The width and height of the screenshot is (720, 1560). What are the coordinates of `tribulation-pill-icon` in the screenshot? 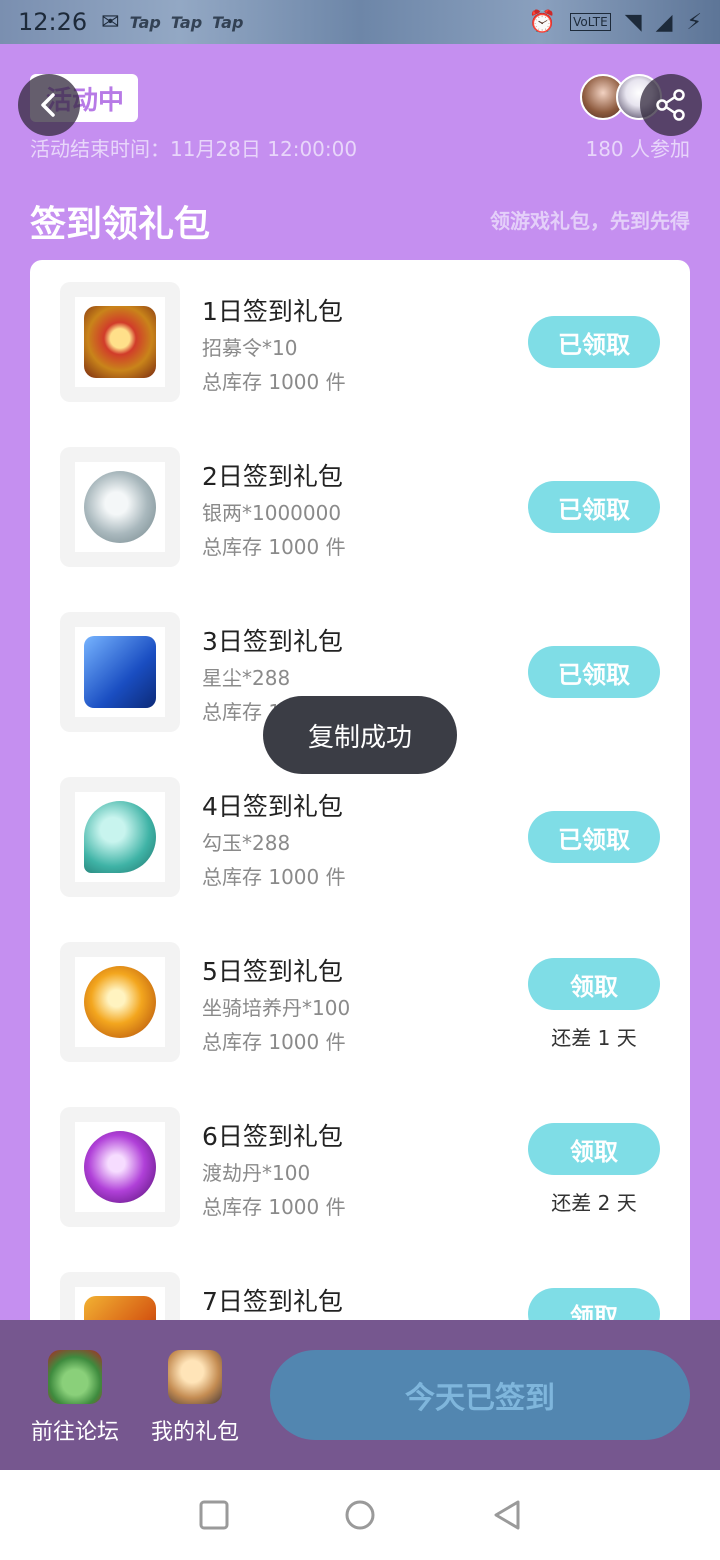 It's located at (120, 1167).